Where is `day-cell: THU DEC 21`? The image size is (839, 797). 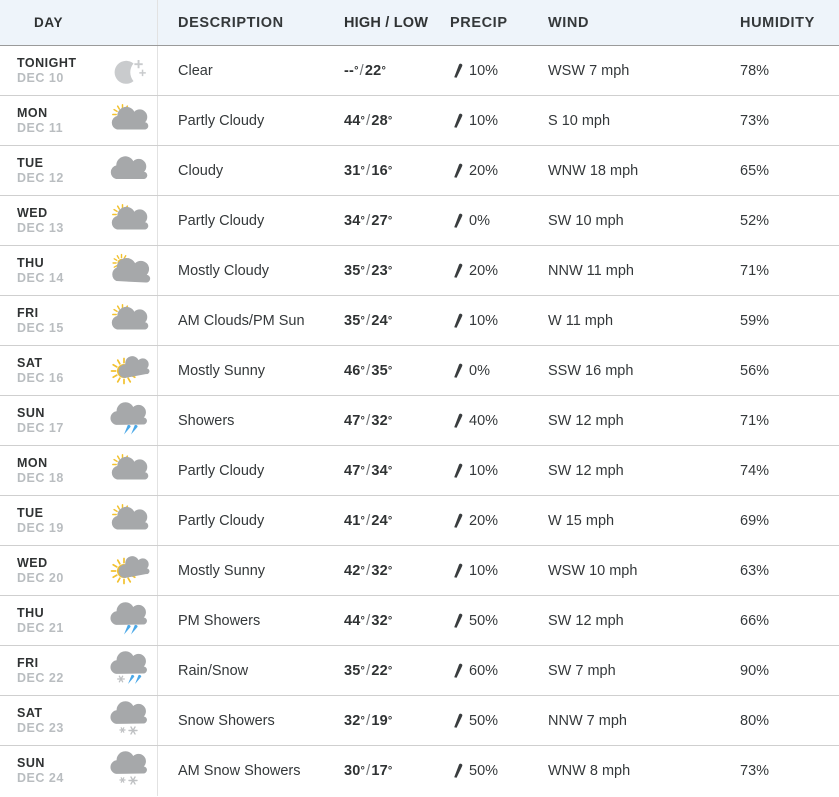
day-cell: THU DEC 21 is located at coordinates (79, 620).